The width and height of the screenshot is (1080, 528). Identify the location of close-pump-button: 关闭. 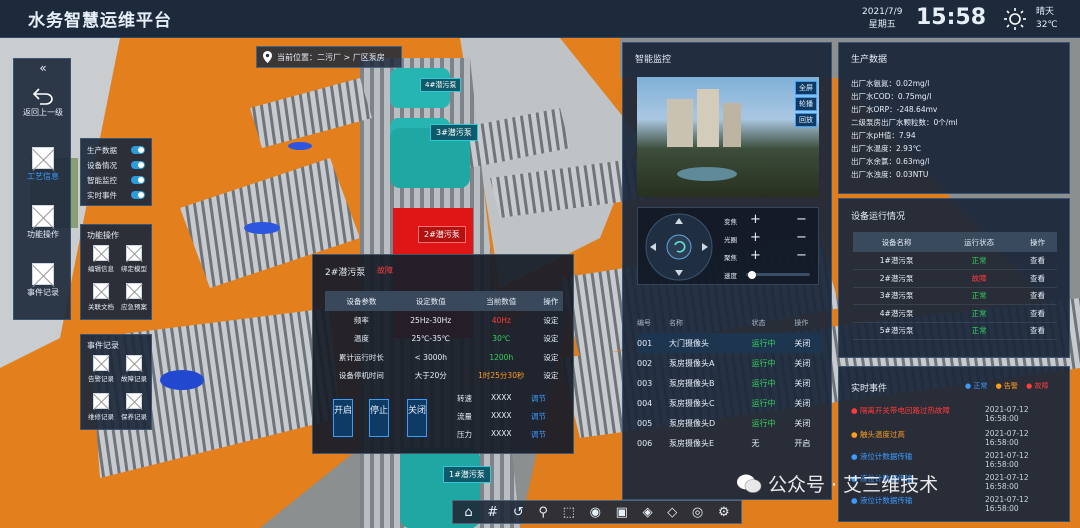
(417, 418).